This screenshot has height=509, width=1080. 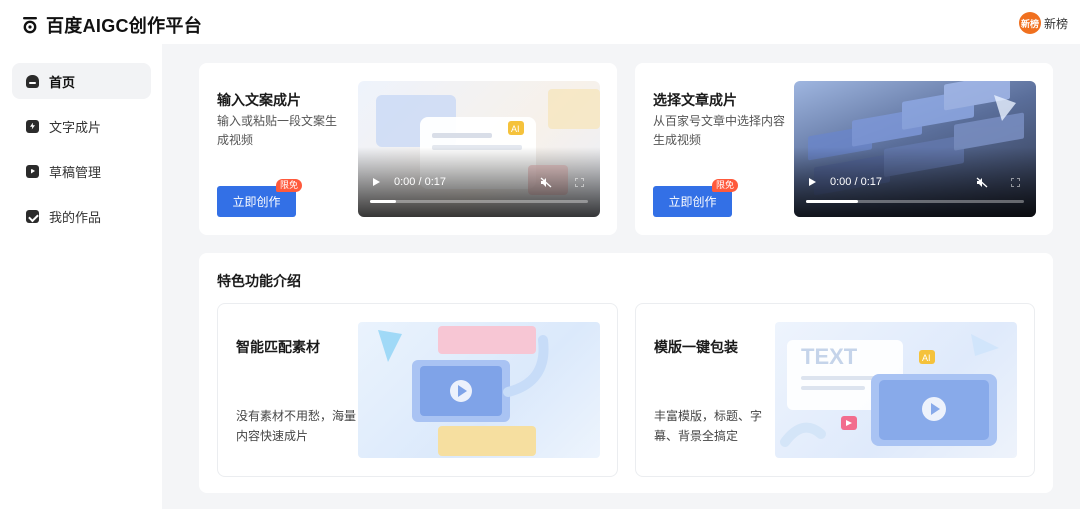 I want to click on avatar: 新榜, so click(x=1029, y=23).